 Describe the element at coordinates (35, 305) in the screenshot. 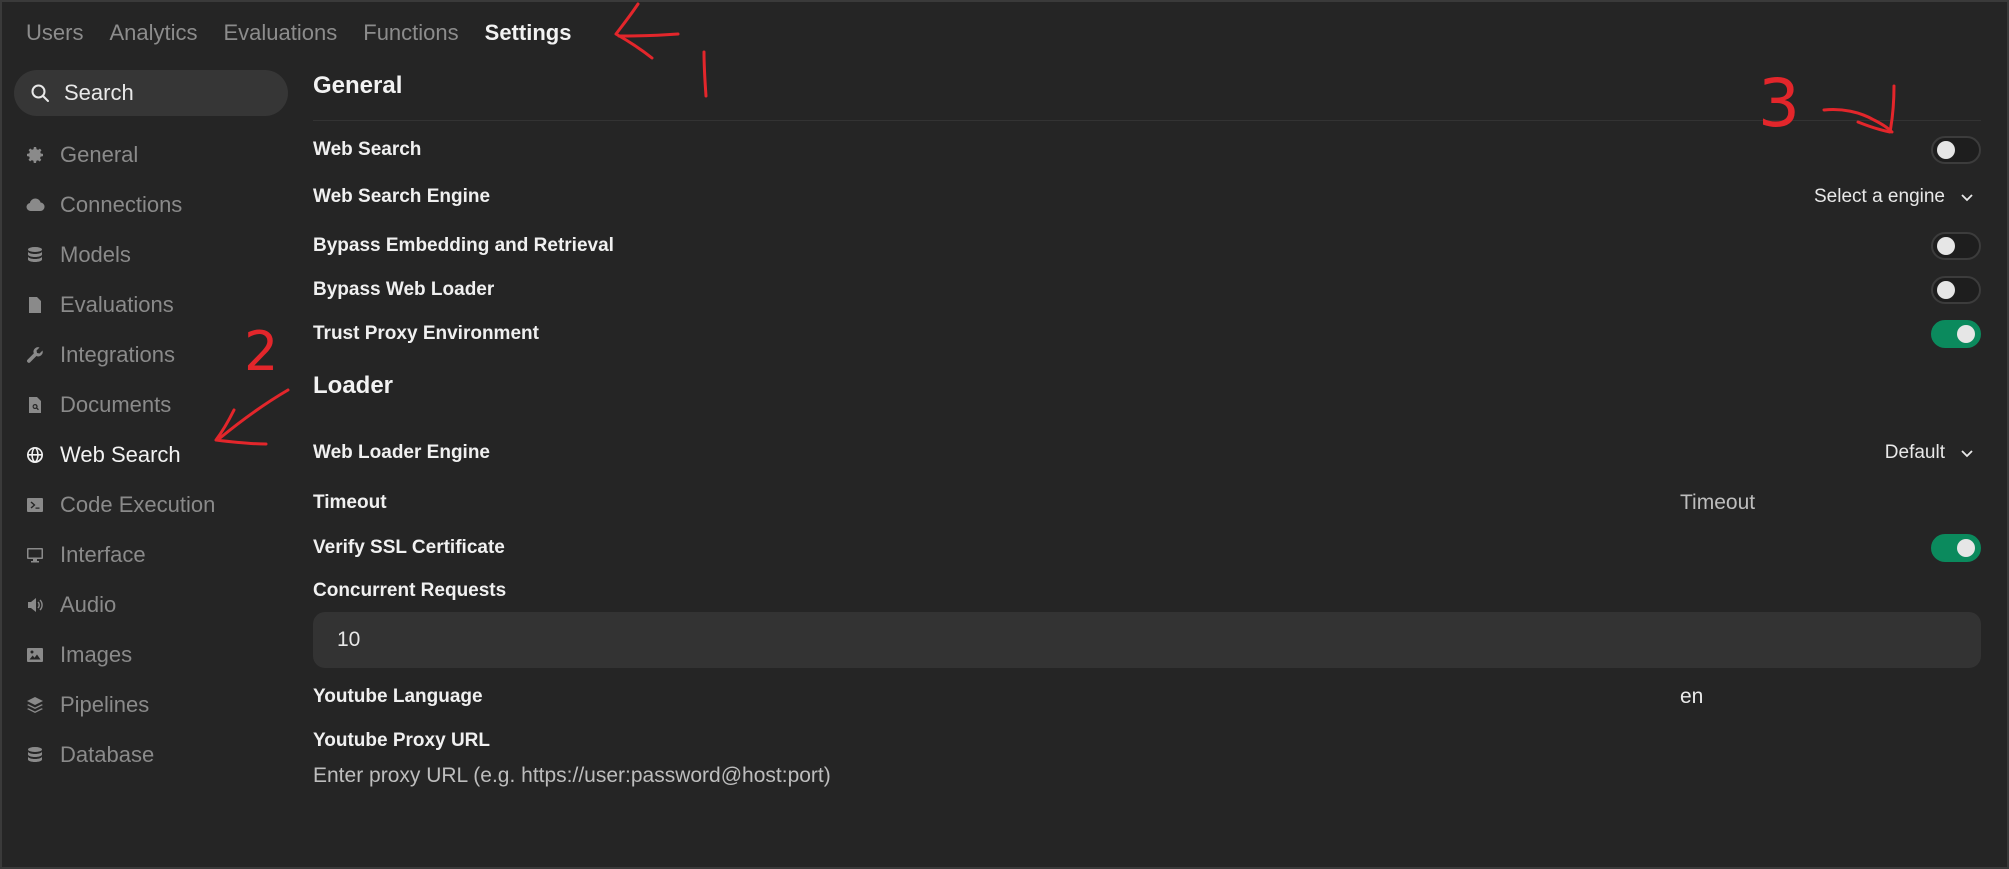

I see `document-chart-icon` at that location.